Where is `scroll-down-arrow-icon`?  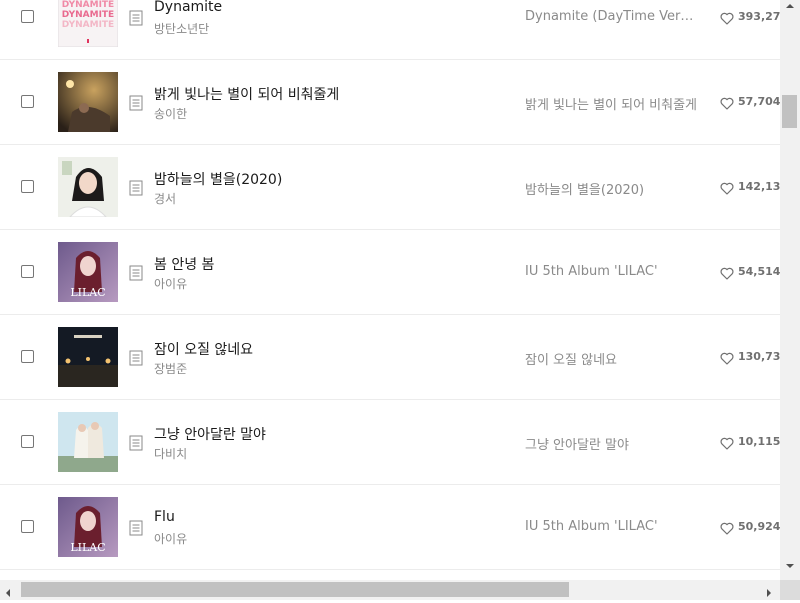 scroll-down-arrow-icon is located at coordinates (790, 567).